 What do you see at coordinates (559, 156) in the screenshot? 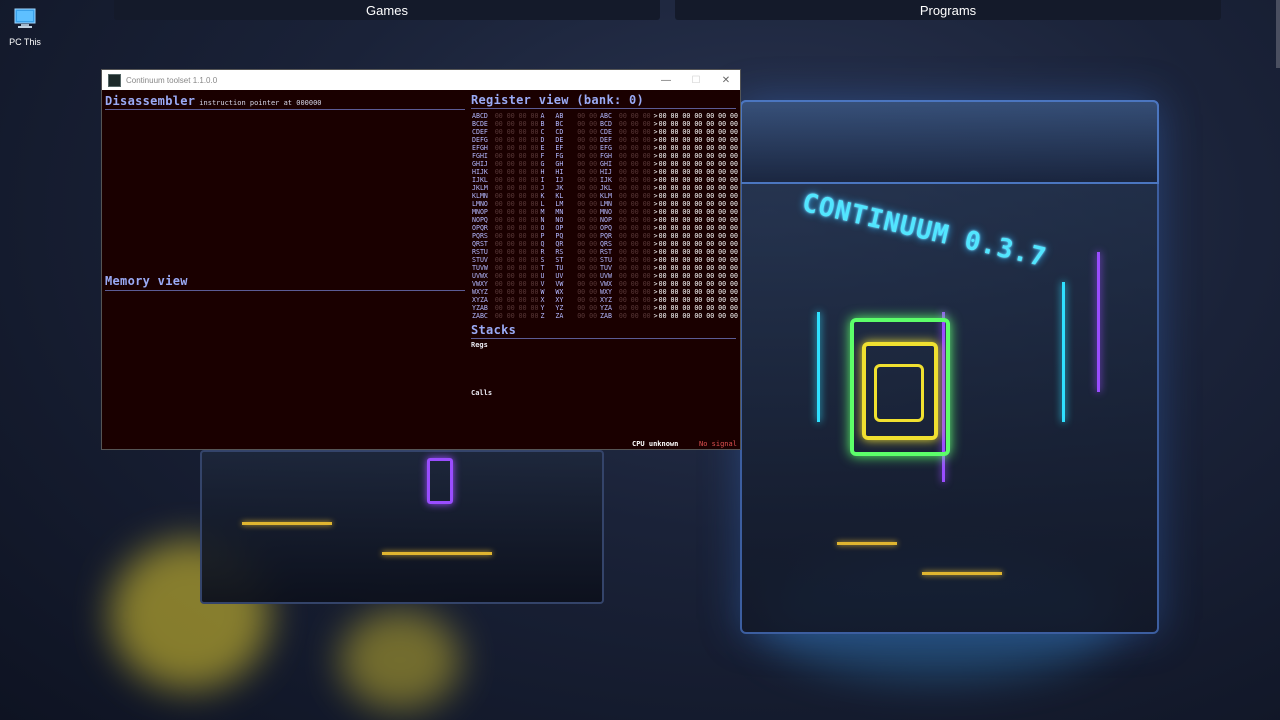
I see `register-name-16: FG` at bounding box center [559, 156].